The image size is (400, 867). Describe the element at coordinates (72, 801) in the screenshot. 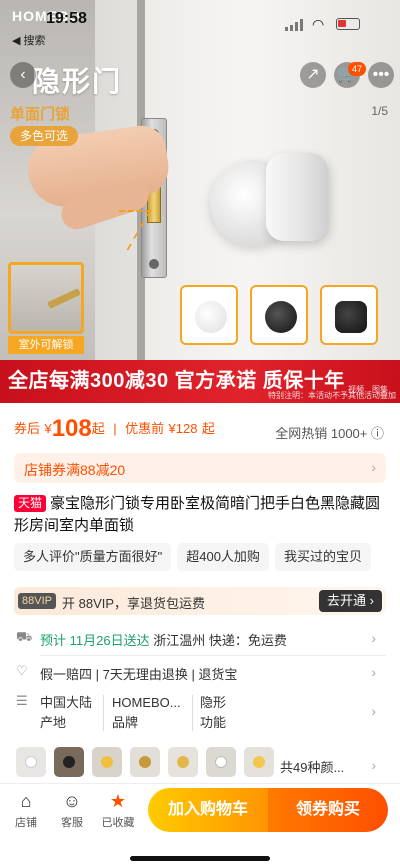

I see `chat-smile-icon: ☺` at that location.